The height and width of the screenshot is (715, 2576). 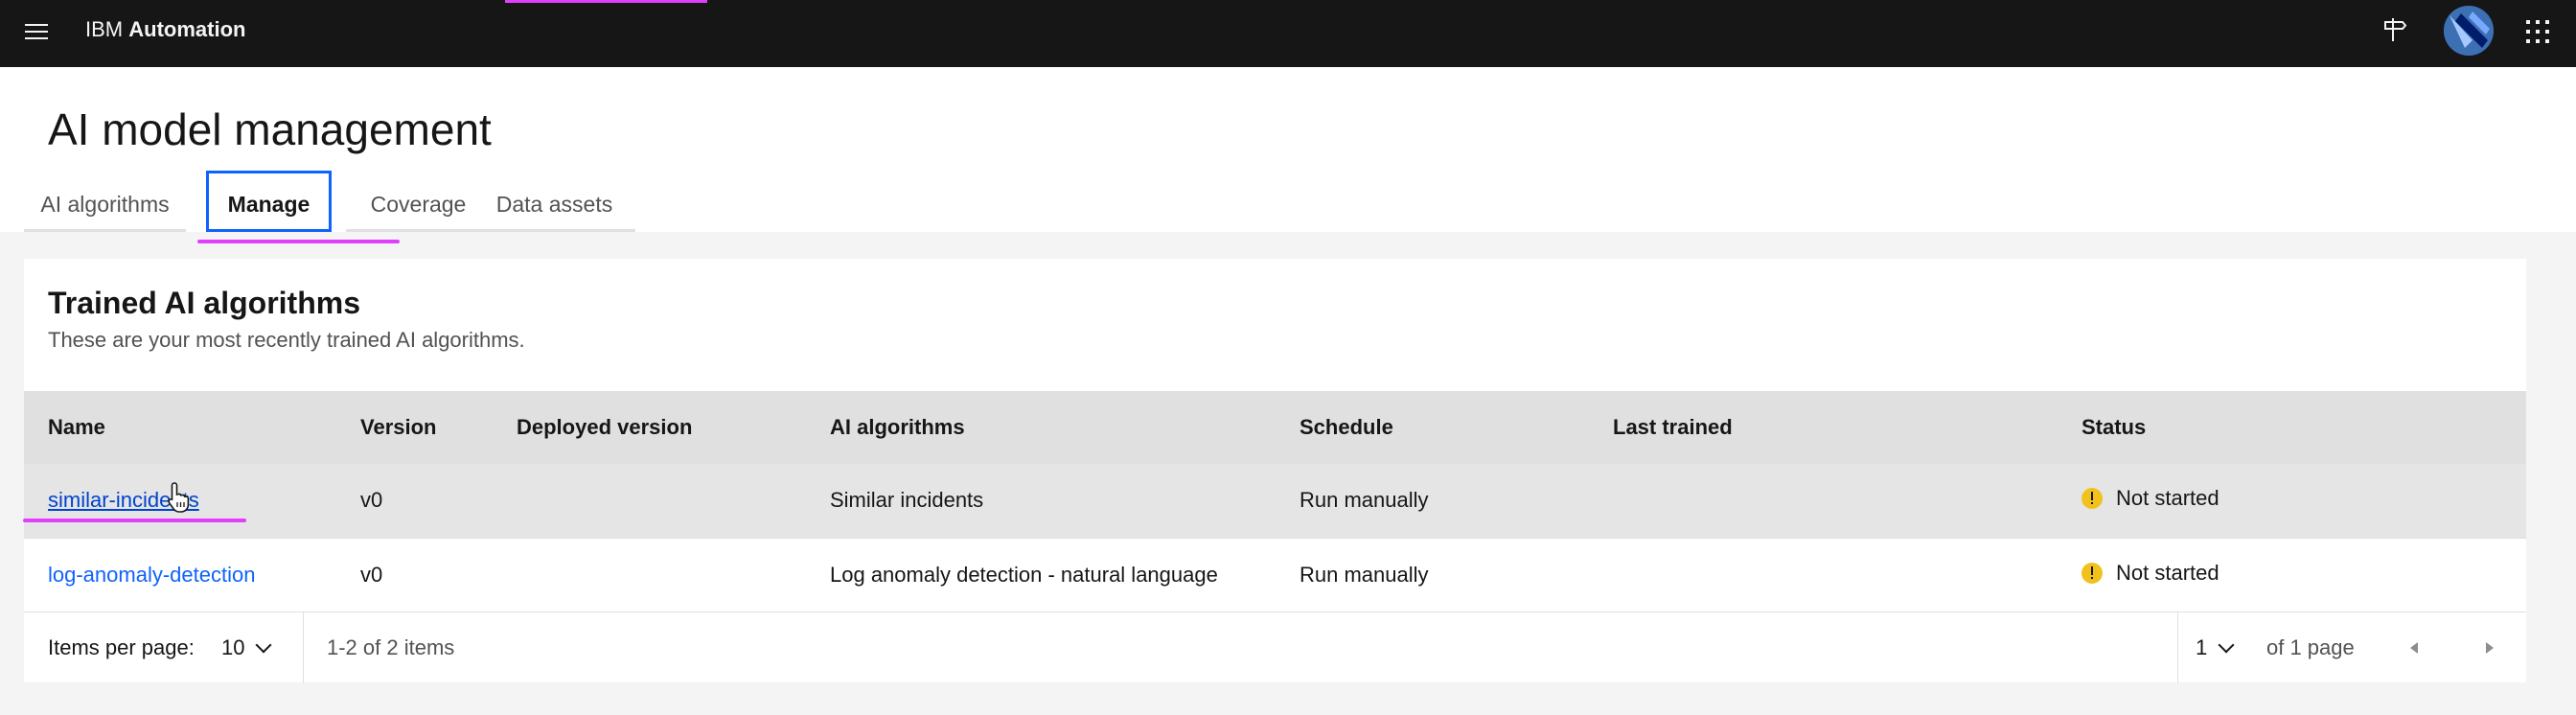 What do you see at coordinates (2537, 31) in the screenshot?
I see `app-switcher-icon` at bounding box center [2537, 31].